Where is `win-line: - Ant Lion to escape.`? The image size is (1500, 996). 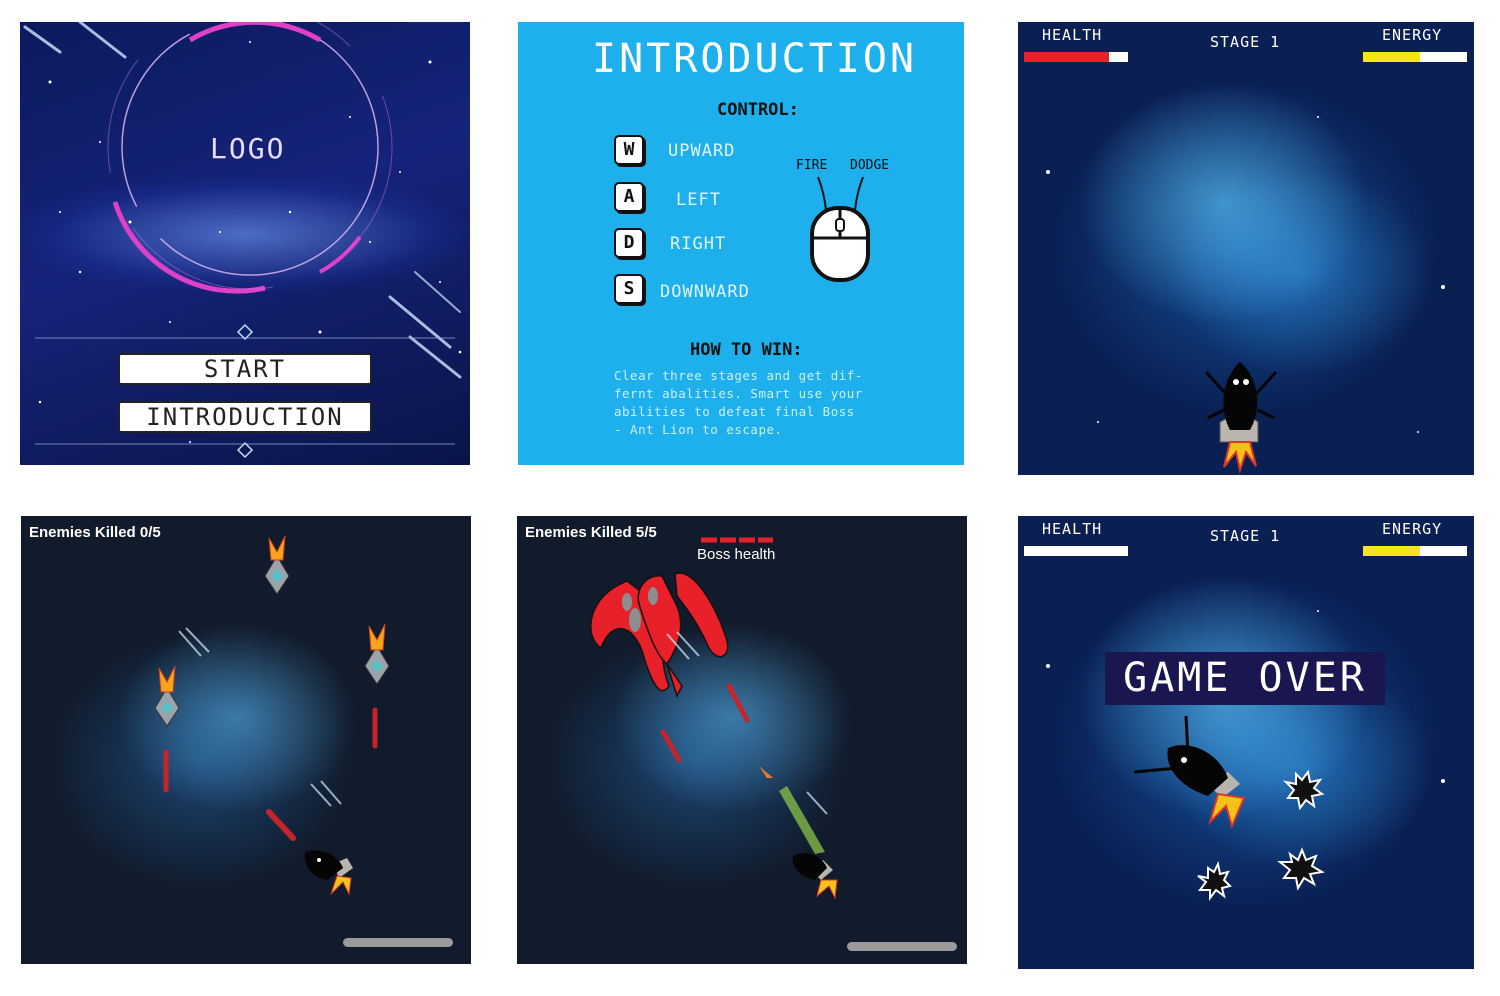
win-line: - Ant Lion to escape. is located at coordinates (698, 429).